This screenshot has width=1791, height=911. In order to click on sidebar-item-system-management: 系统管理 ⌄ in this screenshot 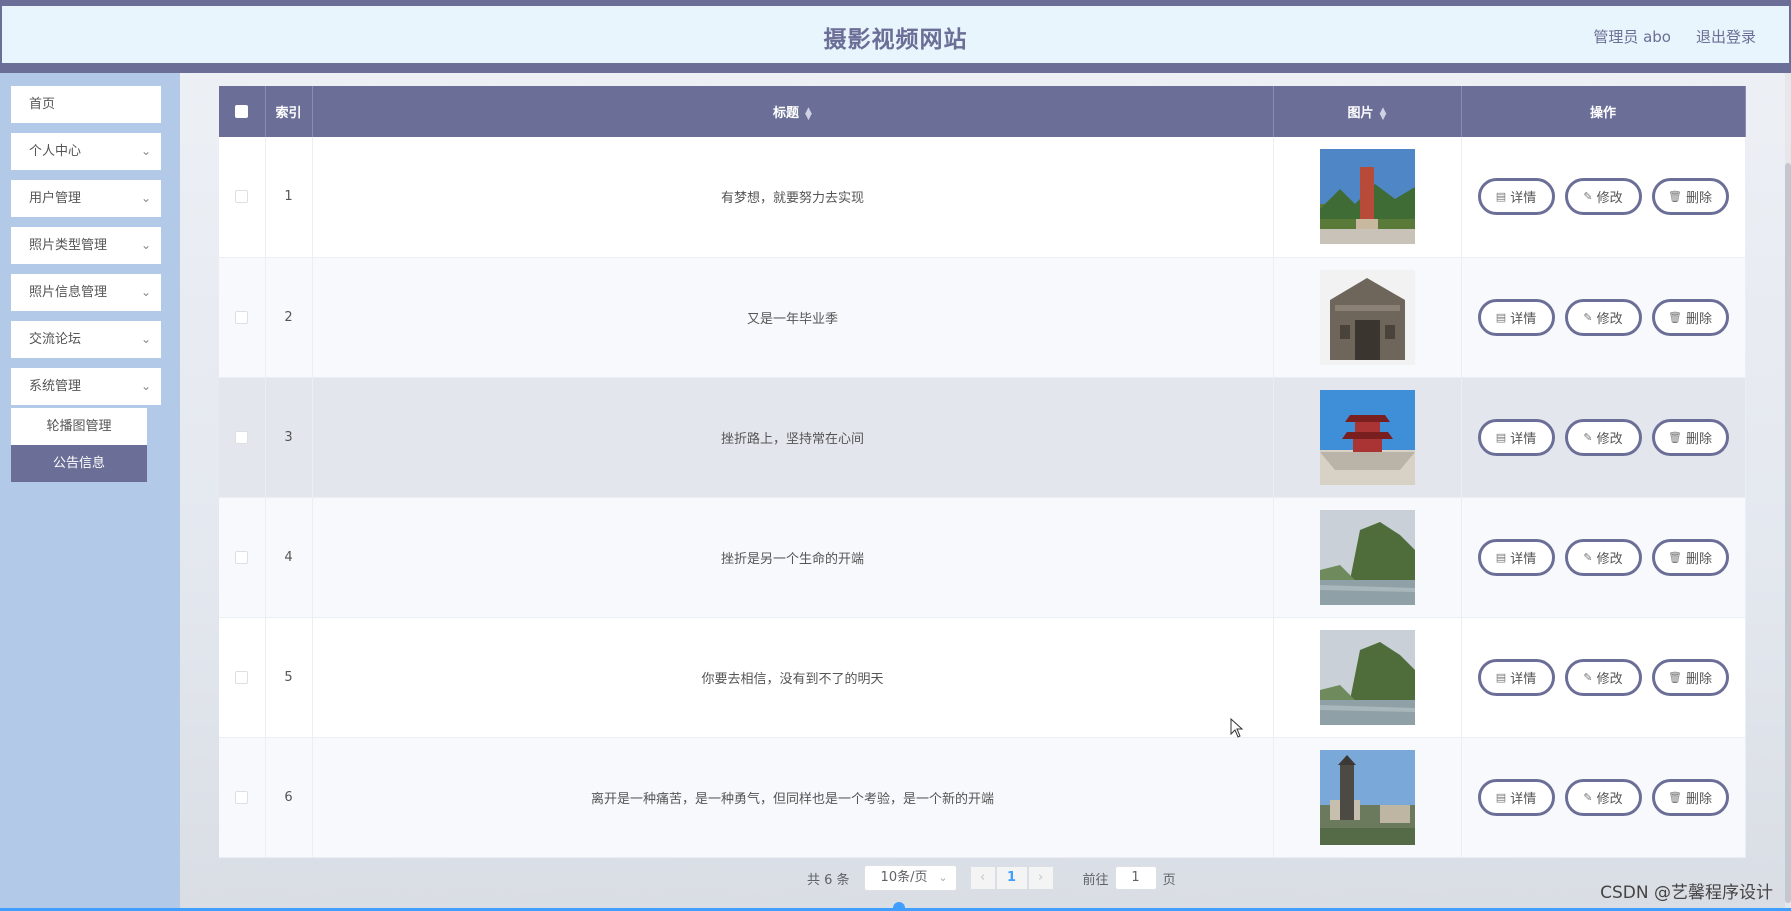, I will do `click(86, 386)`.